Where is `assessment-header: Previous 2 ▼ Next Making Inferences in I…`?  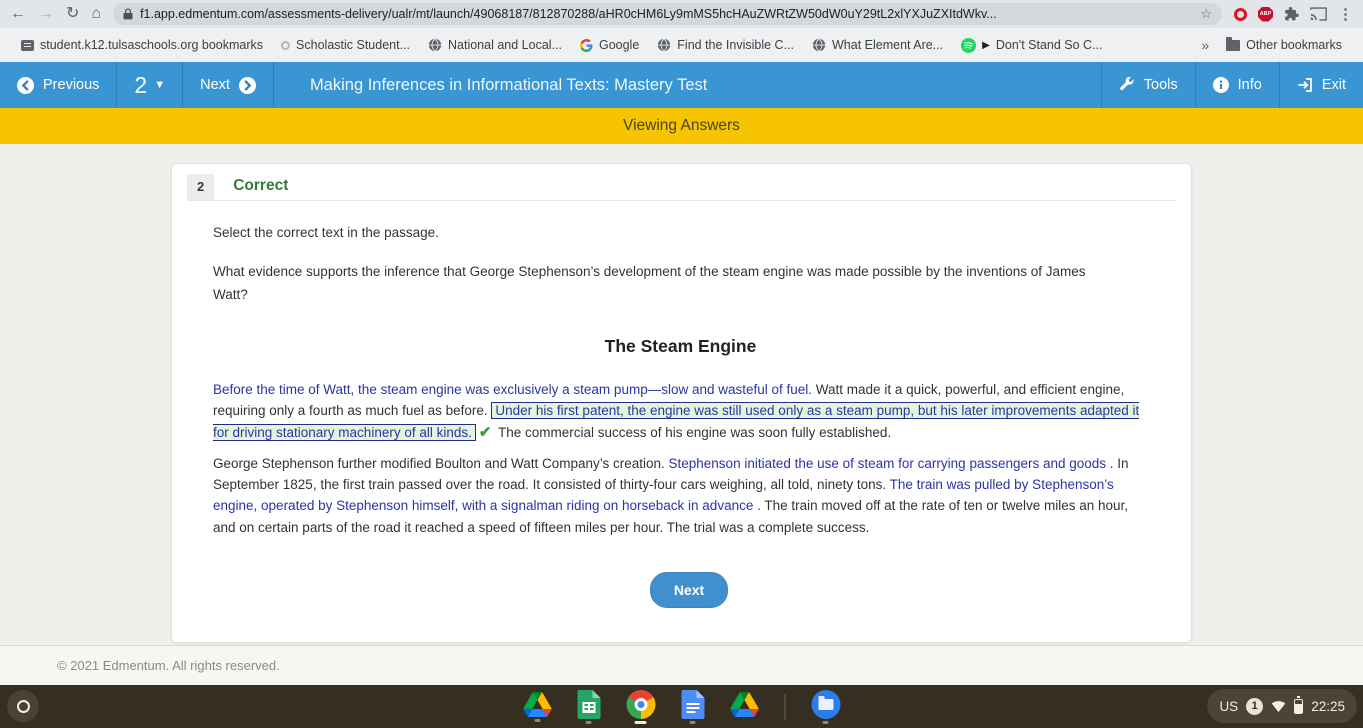
assessment-header: Previous 2 ▼ Next Making Inferences in I… is located at coordinates (681, 85).